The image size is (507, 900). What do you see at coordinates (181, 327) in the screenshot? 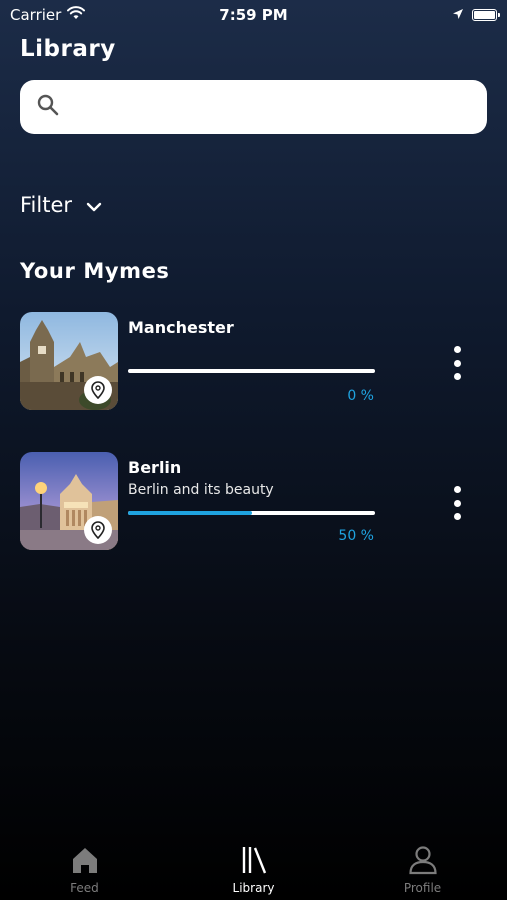
I see `myme-title: Manchester` at bounding box center [181, 327].